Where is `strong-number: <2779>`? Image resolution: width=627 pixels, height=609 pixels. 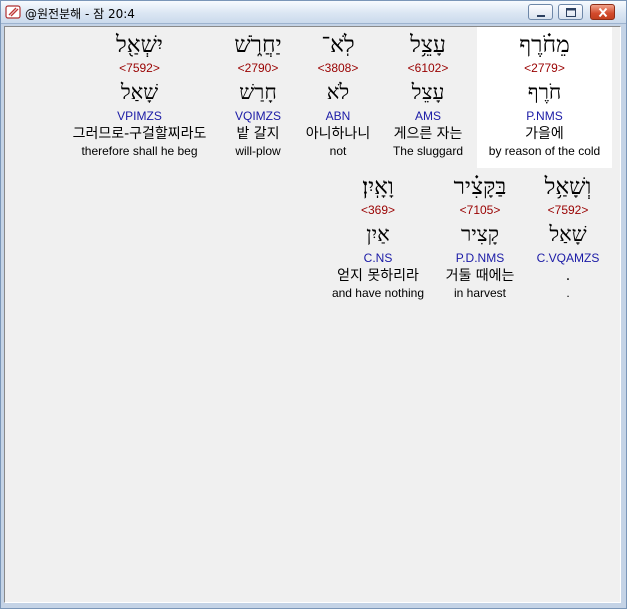 strong-number: <2779> is located at coordinates (544, 68).